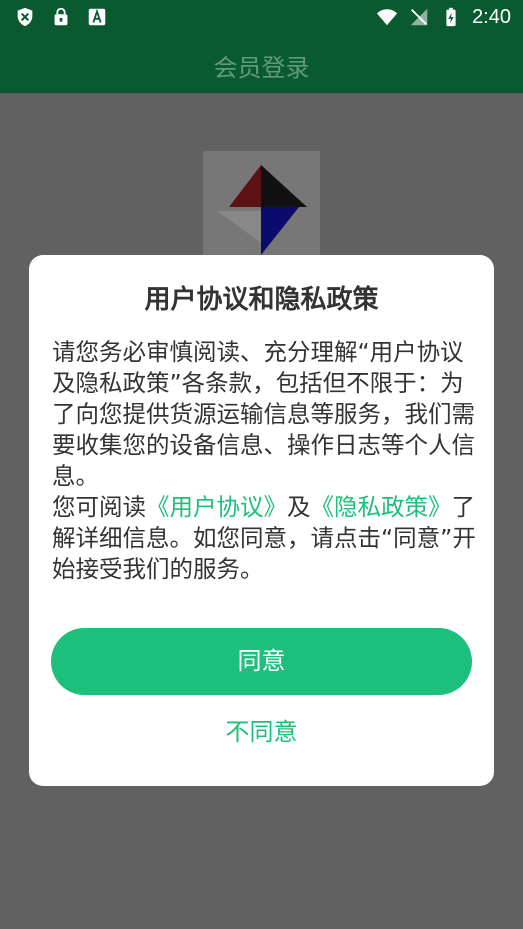  Describe the element at coordinates (381, 507) in the screenshot. I see `privacy-policy-link: 《隐私政策》` at that location.